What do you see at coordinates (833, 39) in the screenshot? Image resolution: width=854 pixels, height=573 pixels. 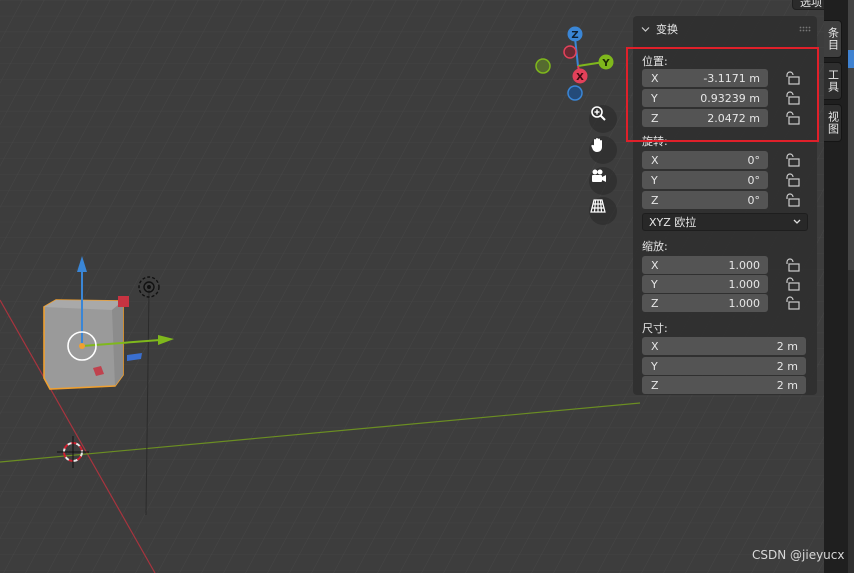 I see `tab-item: 条目` at bounding box center [833, 39].